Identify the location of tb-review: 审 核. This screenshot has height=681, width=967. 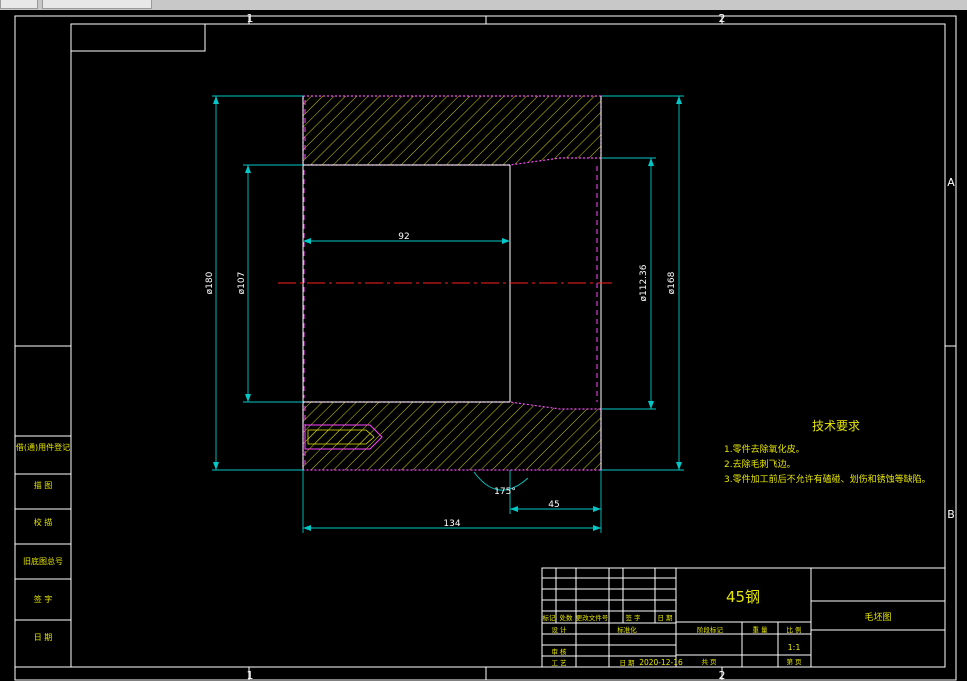
(559, 651).